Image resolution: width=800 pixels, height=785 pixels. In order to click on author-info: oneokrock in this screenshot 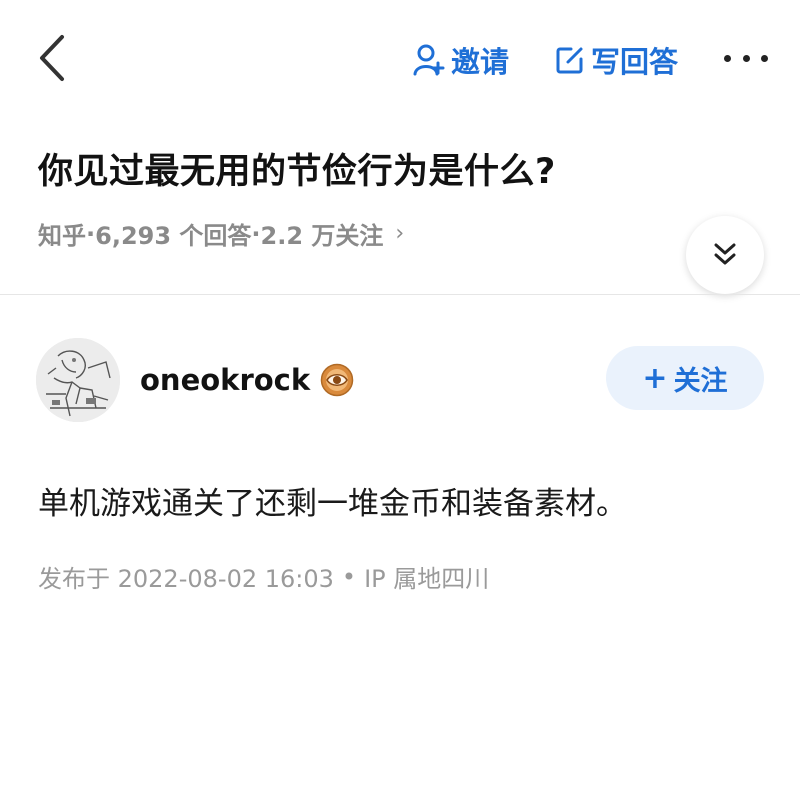, I will do `click(247, 380)`.